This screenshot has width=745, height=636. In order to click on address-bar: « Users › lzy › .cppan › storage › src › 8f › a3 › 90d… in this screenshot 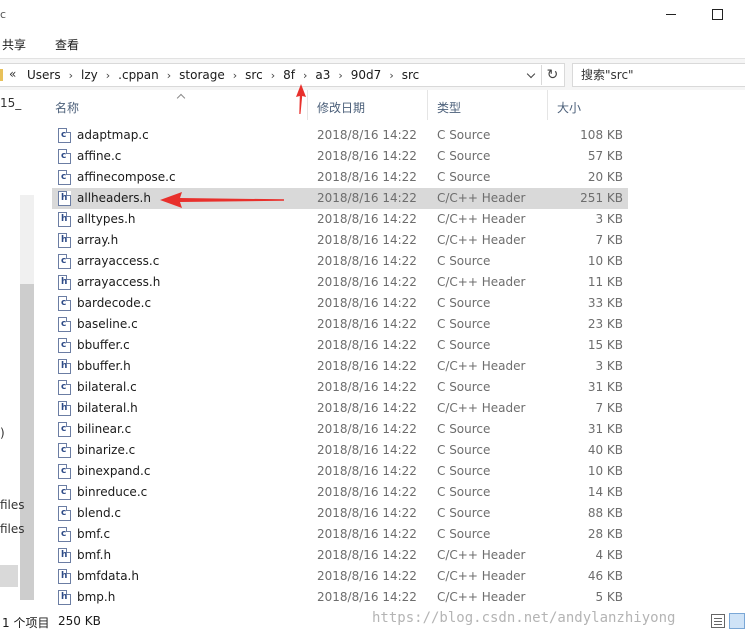, I will do `click(282, 75)`.